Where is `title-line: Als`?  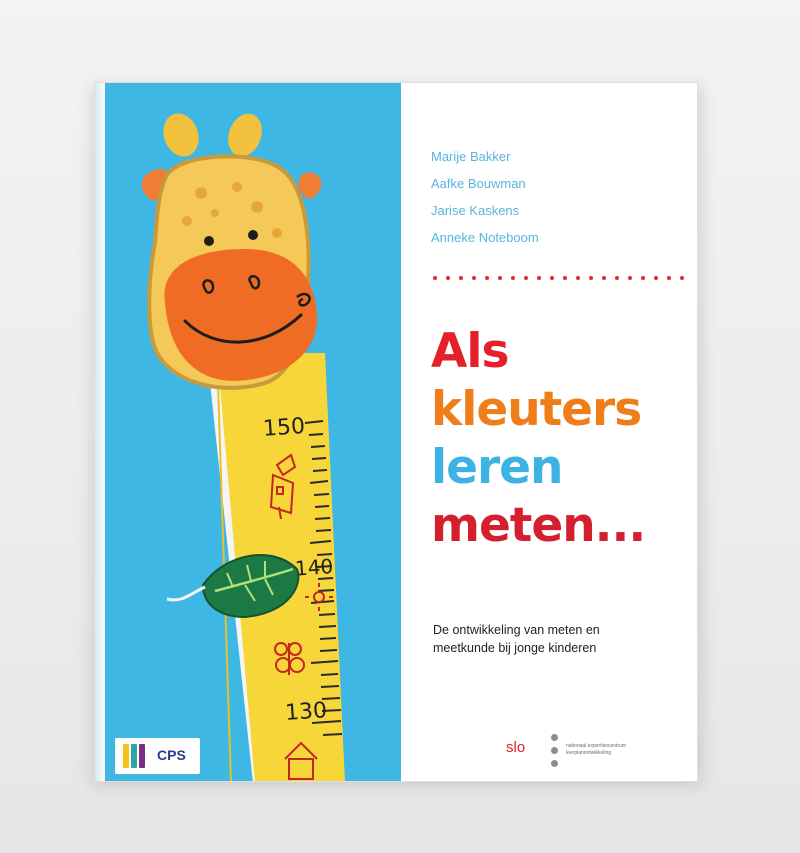 title-line: Als is located at coordinates (470, 351).